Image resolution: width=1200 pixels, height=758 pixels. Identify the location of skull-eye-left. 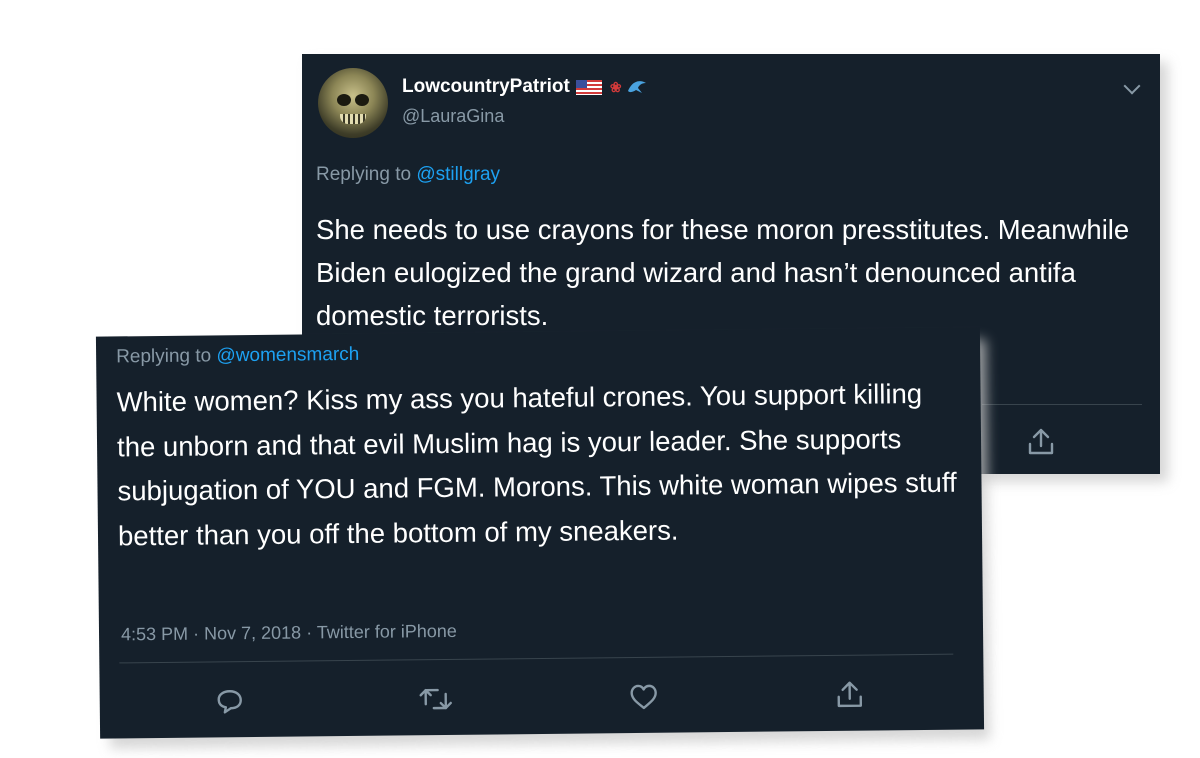
(344, 100).